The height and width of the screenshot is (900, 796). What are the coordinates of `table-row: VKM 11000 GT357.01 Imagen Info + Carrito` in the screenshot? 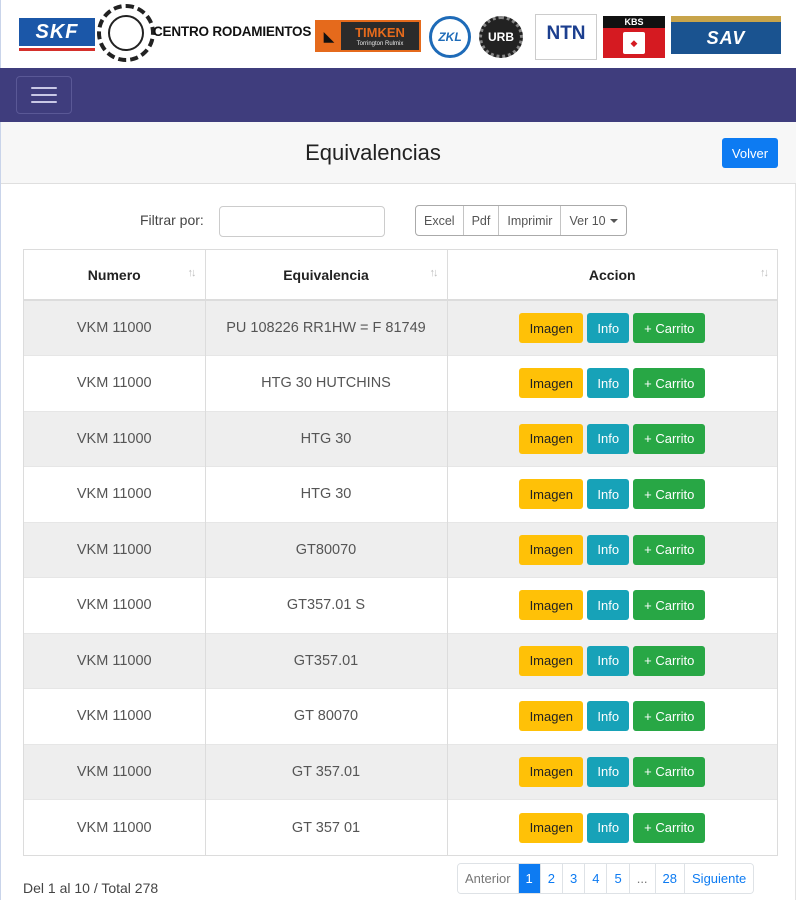 It's located at (400, 660).